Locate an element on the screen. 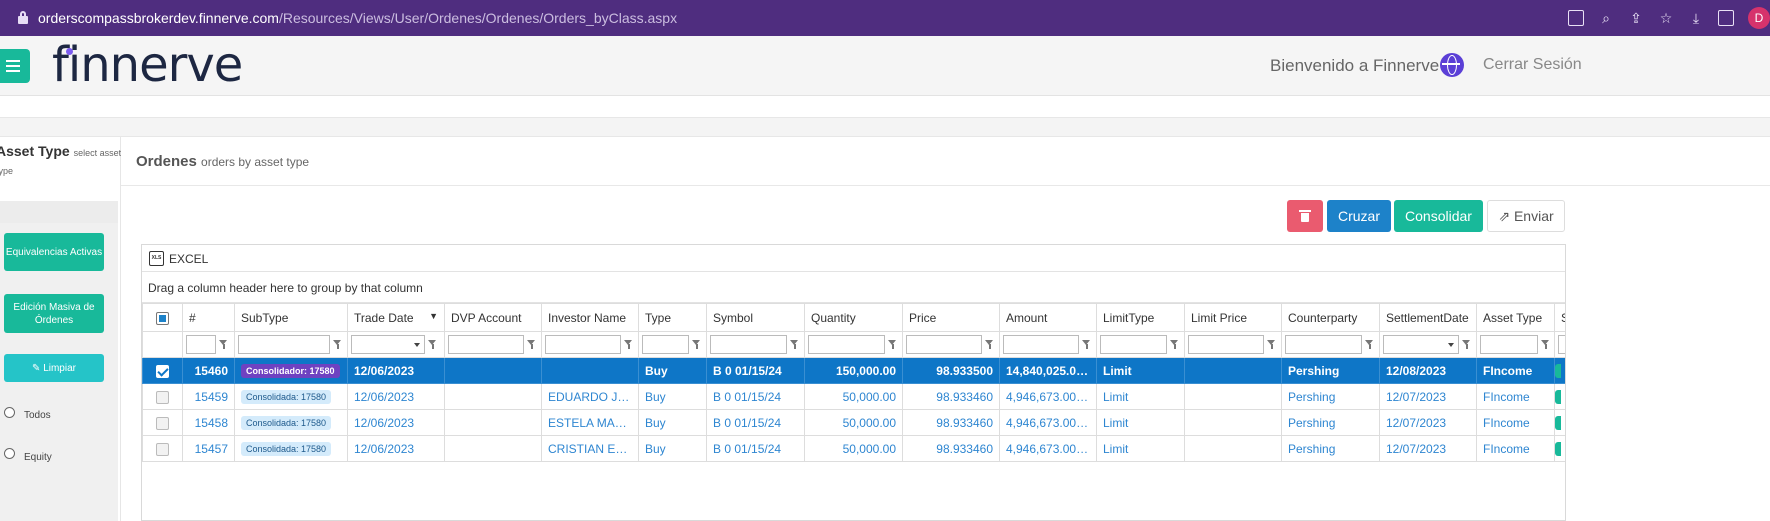 This screenshot has width=1770, height=521. col-header-settlement-date: SettlementDate is located at coordinates (1428, 317).